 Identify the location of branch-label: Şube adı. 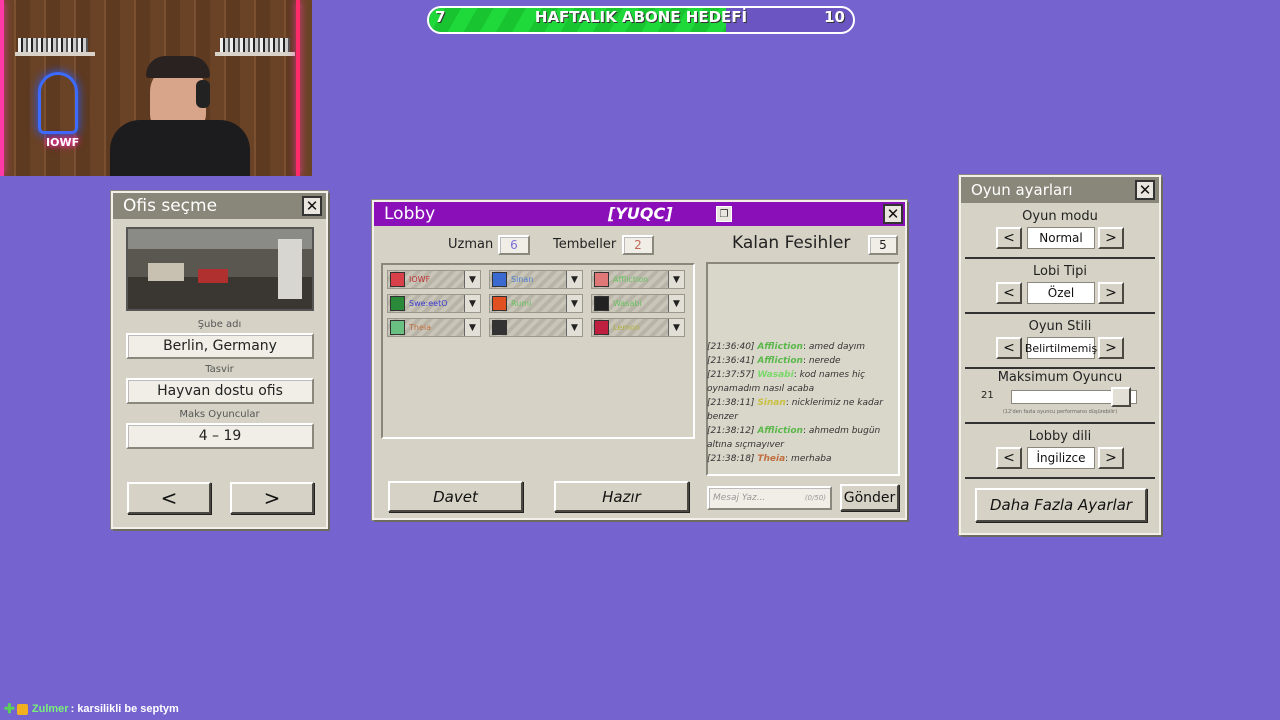
(219, 324).